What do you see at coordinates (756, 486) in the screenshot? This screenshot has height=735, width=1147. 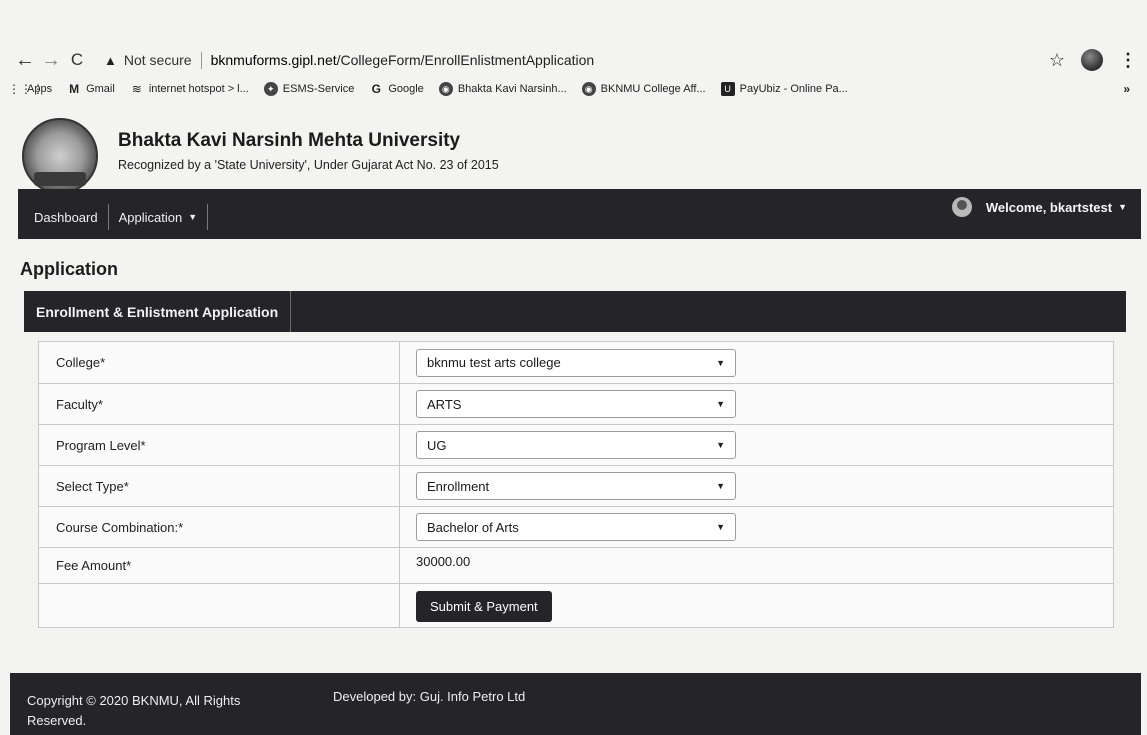 I see `field-value-cell: Enrollment ▼` at bounding box center [756, 486].